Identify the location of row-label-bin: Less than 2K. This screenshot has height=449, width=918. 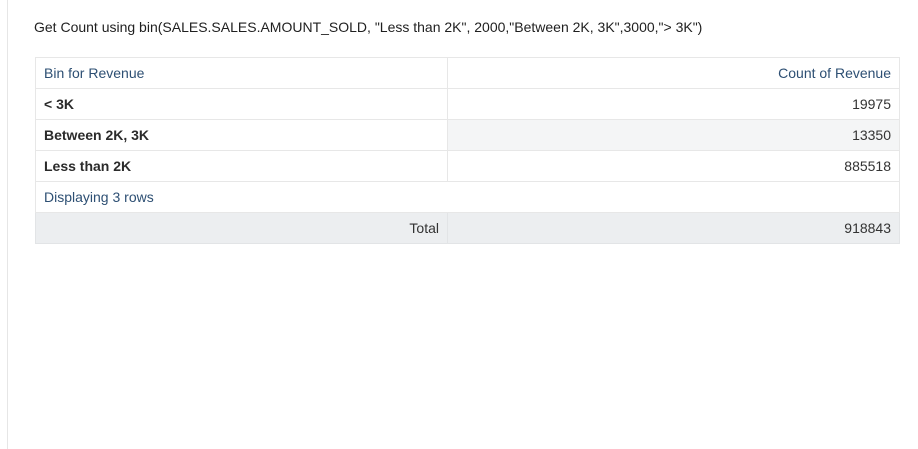
(241, 166).